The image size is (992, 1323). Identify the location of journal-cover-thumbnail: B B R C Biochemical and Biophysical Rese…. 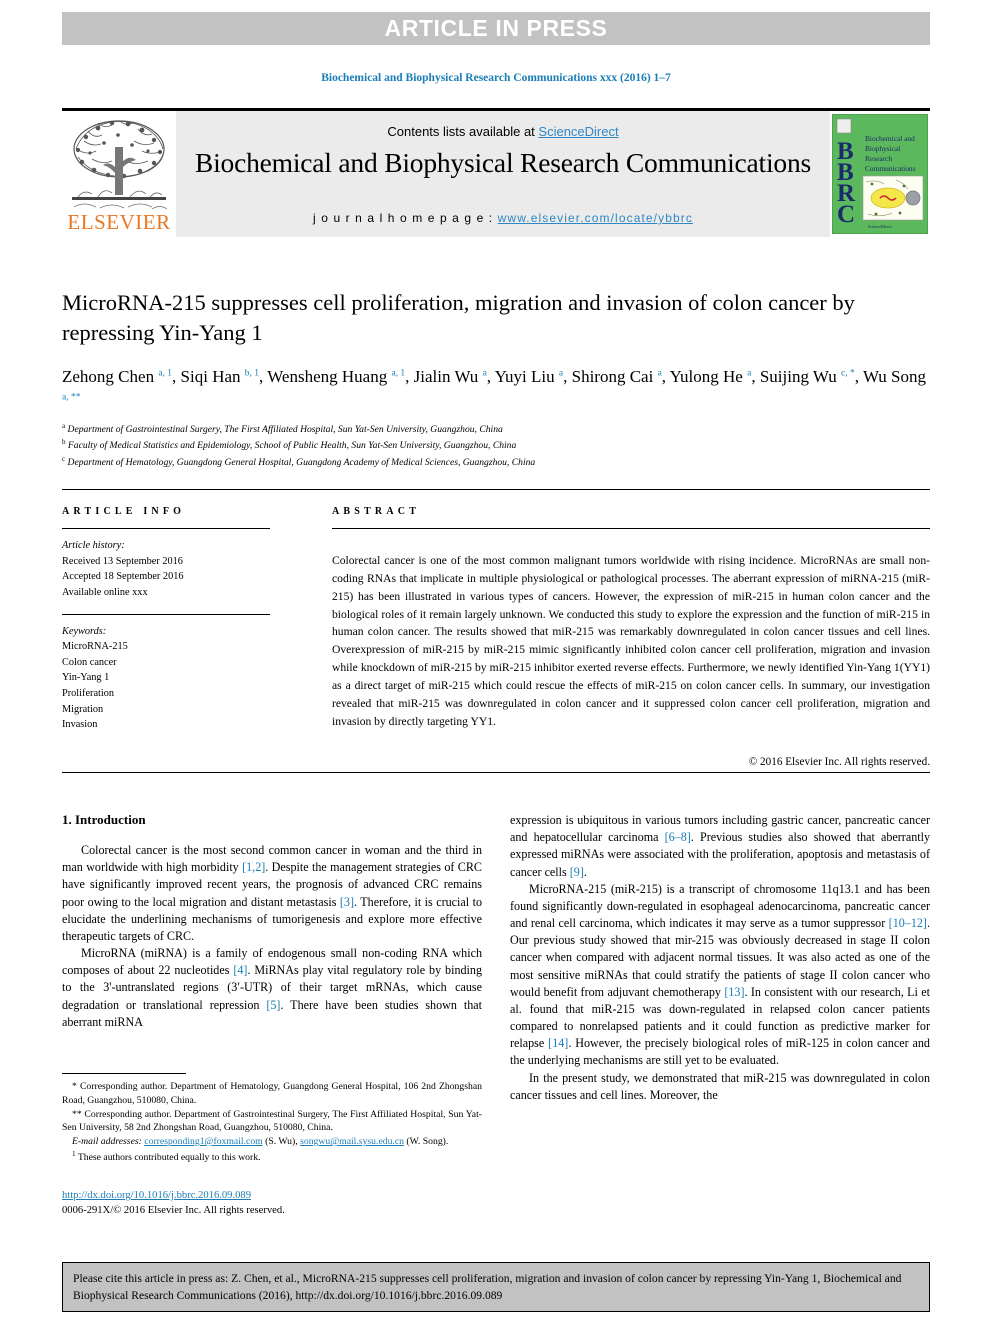
(880, 174).